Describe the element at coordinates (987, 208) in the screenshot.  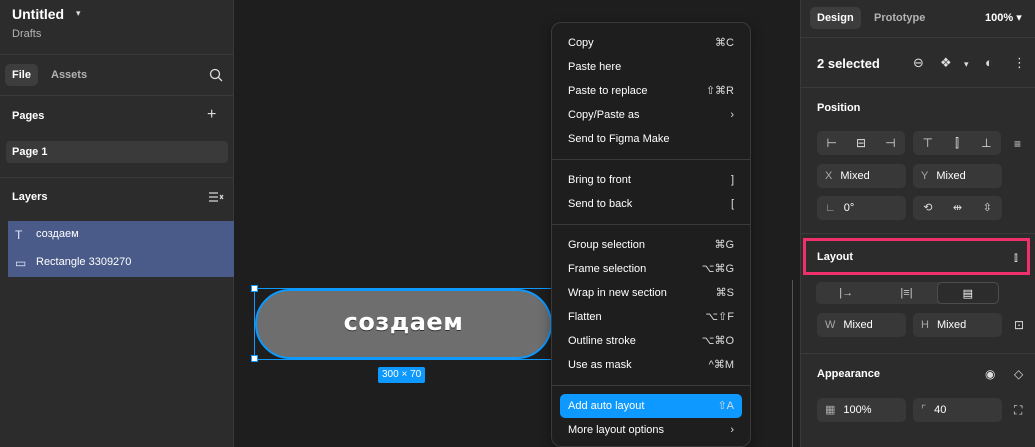
I see `flip-vertical-icon: ⇳` at that location.